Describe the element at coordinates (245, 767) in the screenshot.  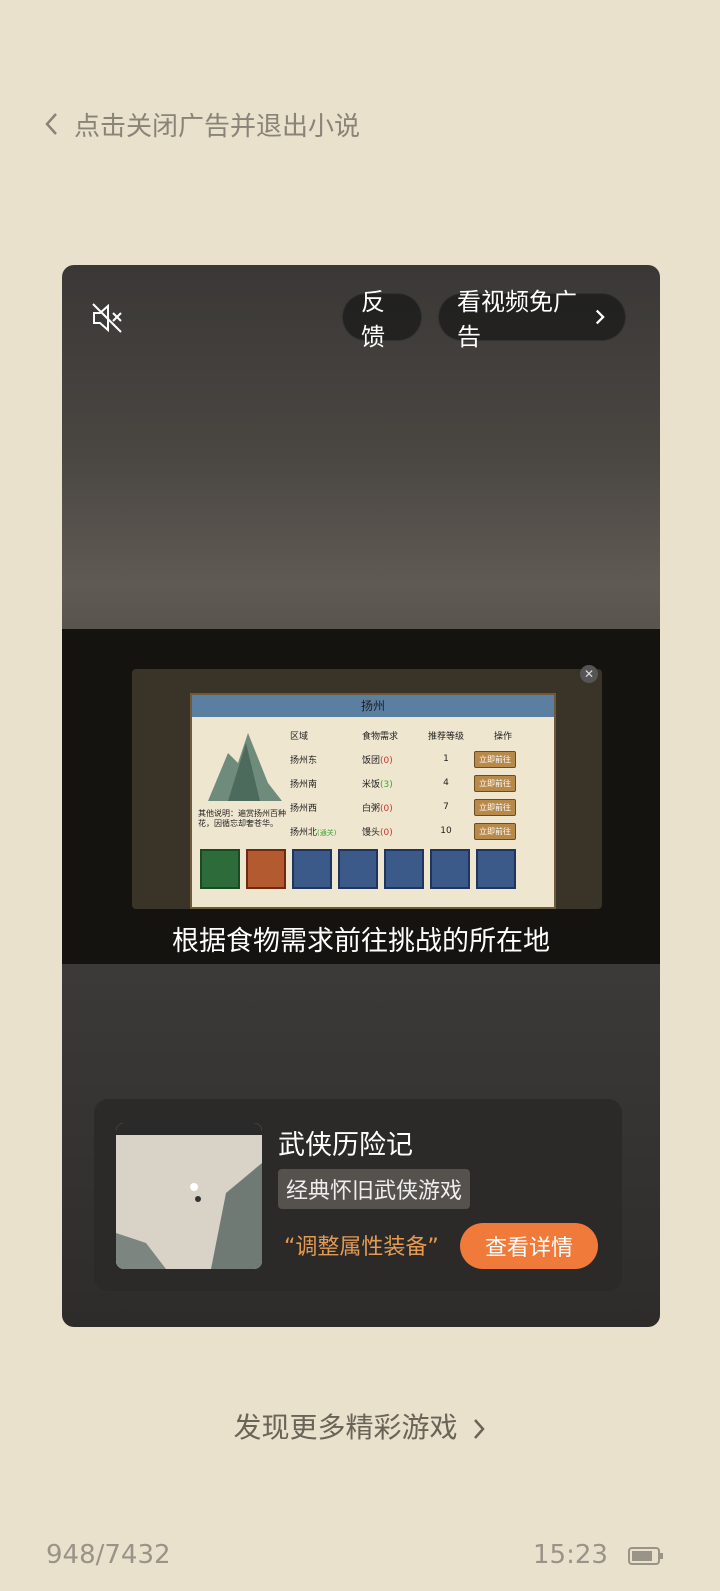
I see `mountain-illustration` at that location.